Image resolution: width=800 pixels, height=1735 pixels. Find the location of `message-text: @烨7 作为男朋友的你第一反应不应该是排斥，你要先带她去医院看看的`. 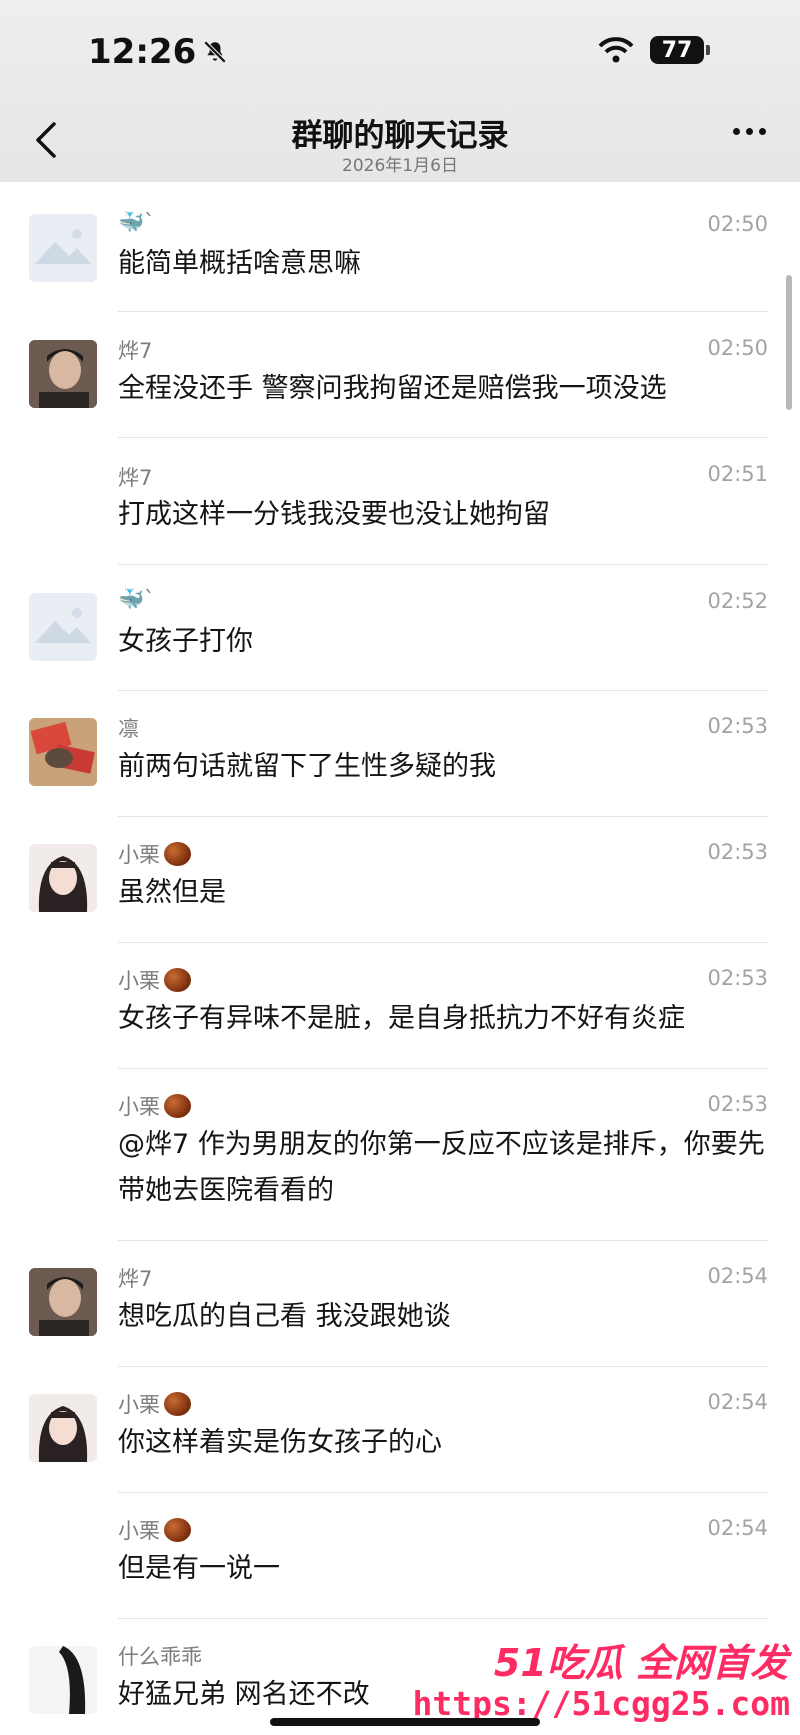

message-text: @烨7 作为男朋友的你第一反应不应该是排斥，你要先带她去医院看看的 is located at coordinates (441, 1167).